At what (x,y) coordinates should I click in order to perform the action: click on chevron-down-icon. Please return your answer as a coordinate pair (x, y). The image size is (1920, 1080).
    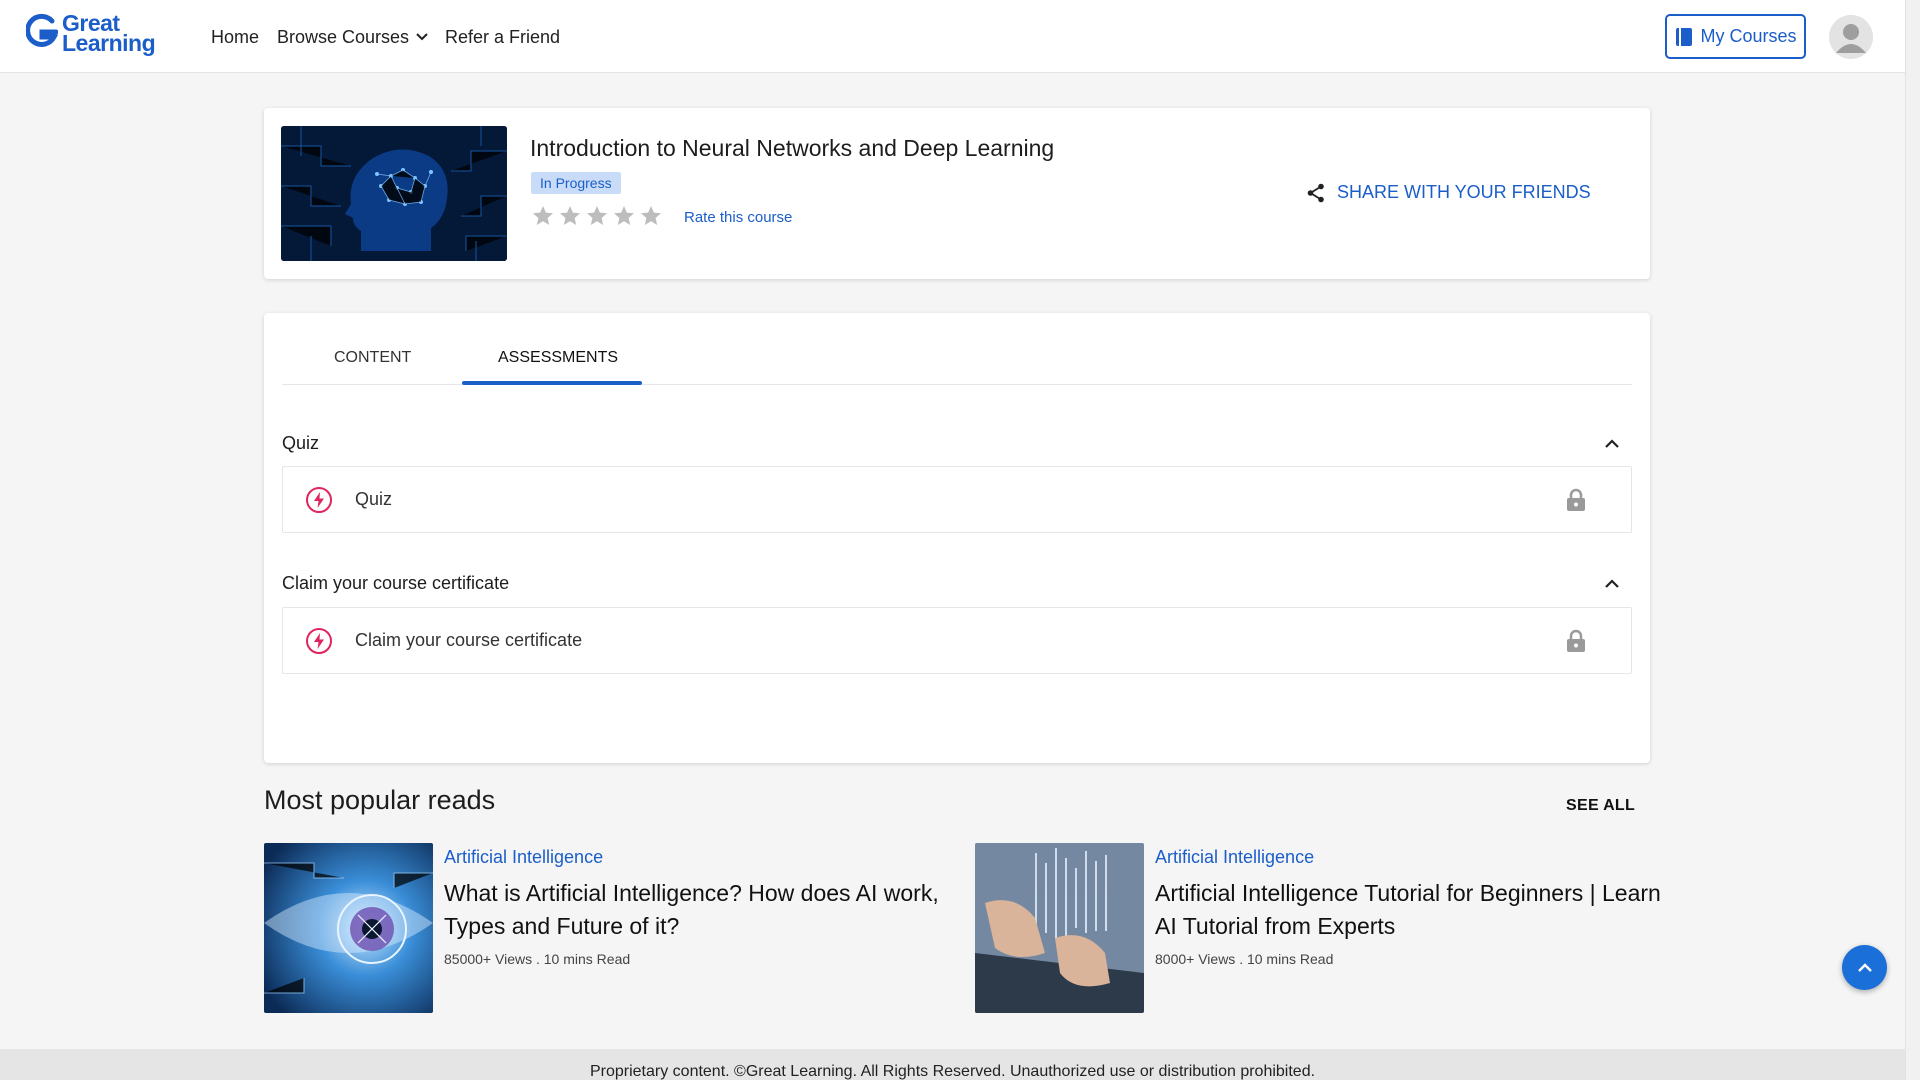
    Looking at the image, I should click on (422, 37).